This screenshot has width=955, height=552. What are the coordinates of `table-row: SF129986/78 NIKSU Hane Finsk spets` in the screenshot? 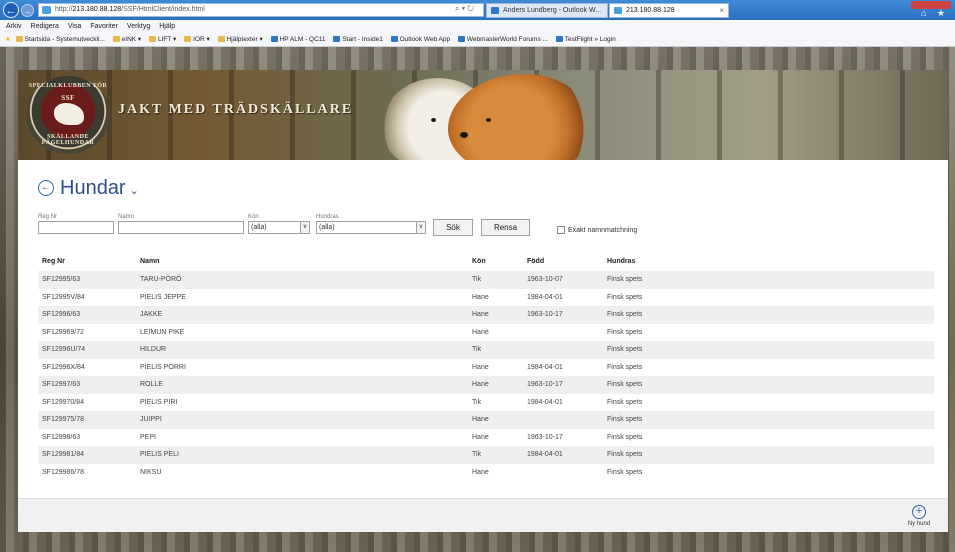 It's located at (486, 473).